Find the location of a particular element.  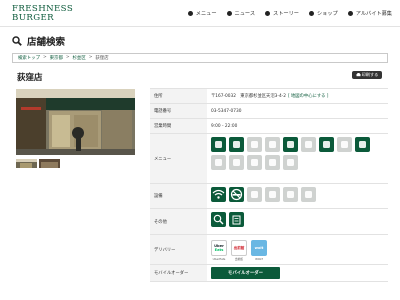

person-icon is located at coordinates (350, 13).